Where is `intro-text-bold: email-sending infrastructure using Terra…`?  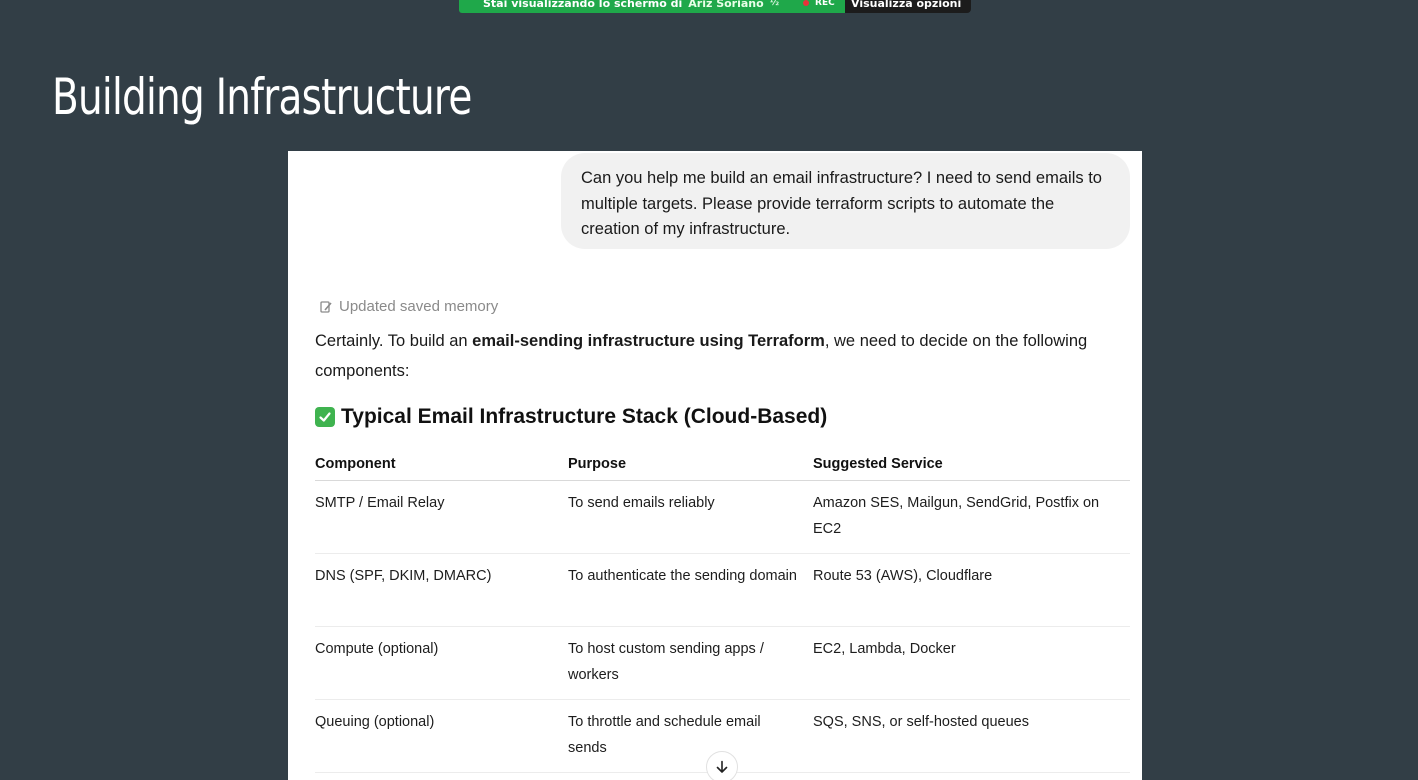 intro-text-bold: email-sending infrastructure using Terra… is located at coordinates (648, 341).